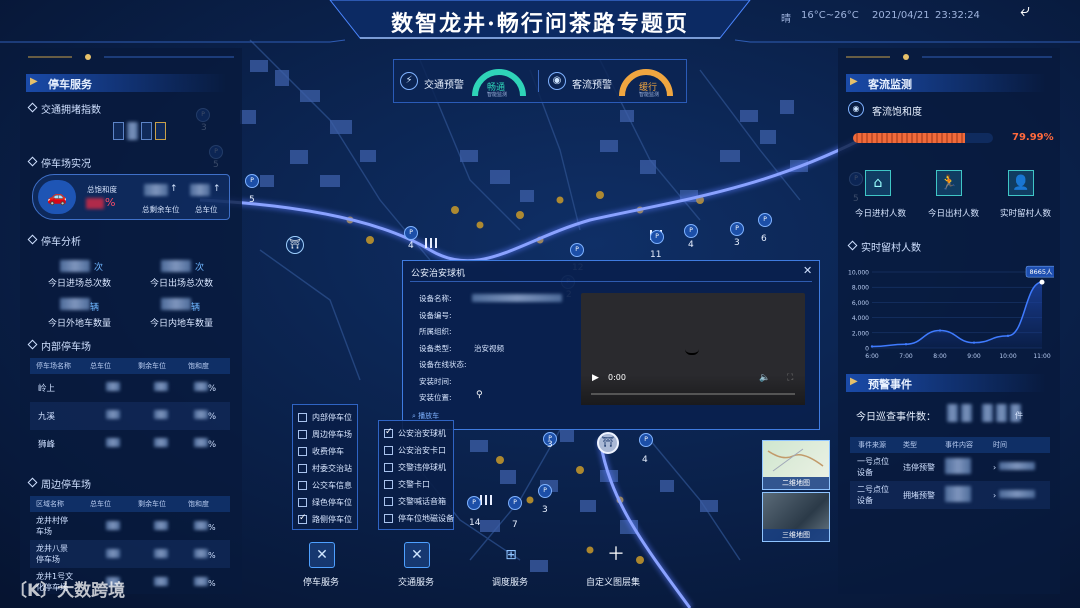 This screenshot has width=1080, height=608. Describe the element at coordinates (896, 417) in the screenshot. I see `patrol-label: 今日巡查事件数：` at that location.